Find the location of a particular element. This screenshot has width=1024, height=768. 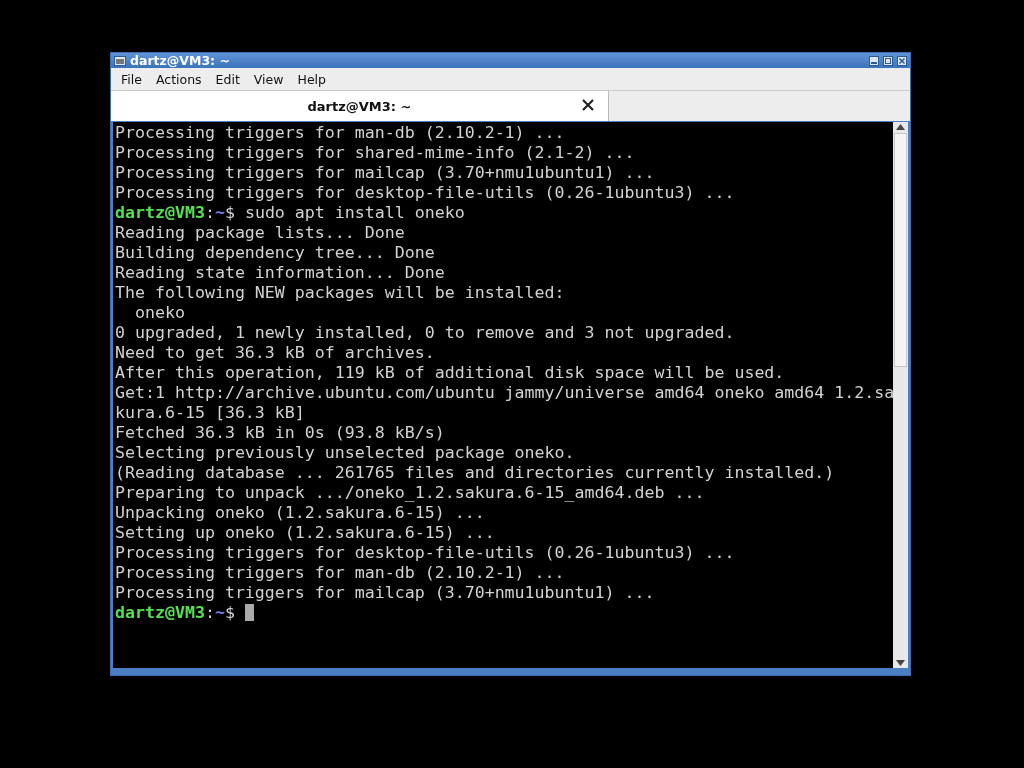

menu-item: Actions is located at coordinates (178, 79).